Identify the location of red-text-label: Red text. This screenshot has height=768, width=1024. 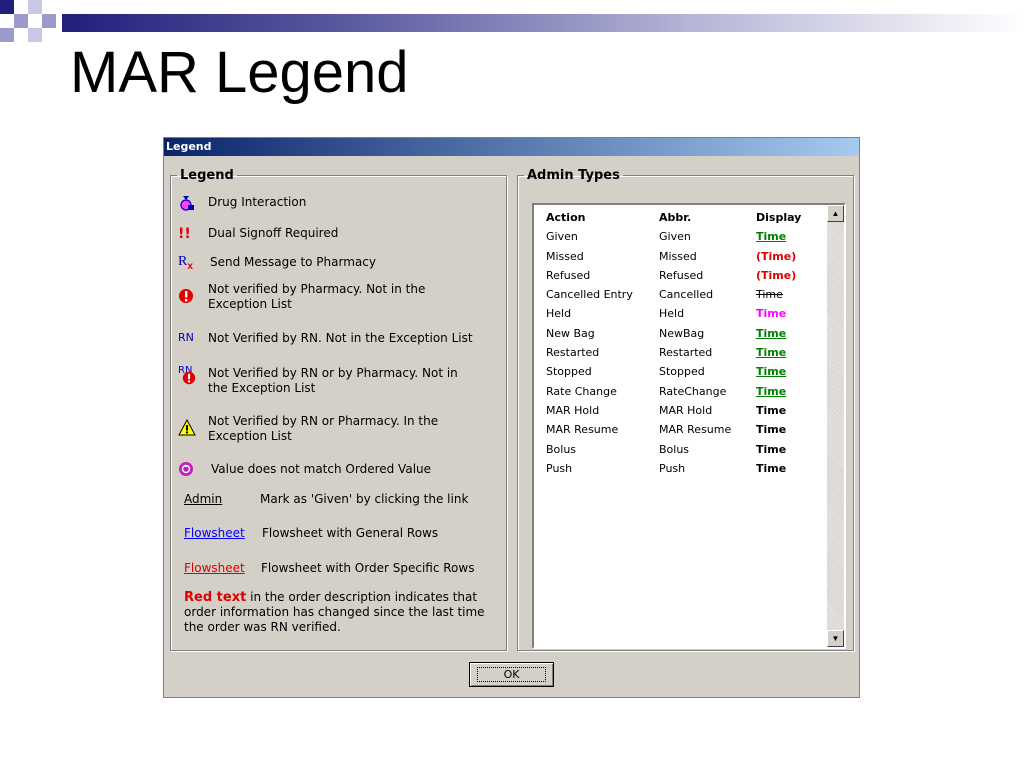
(215, 597).